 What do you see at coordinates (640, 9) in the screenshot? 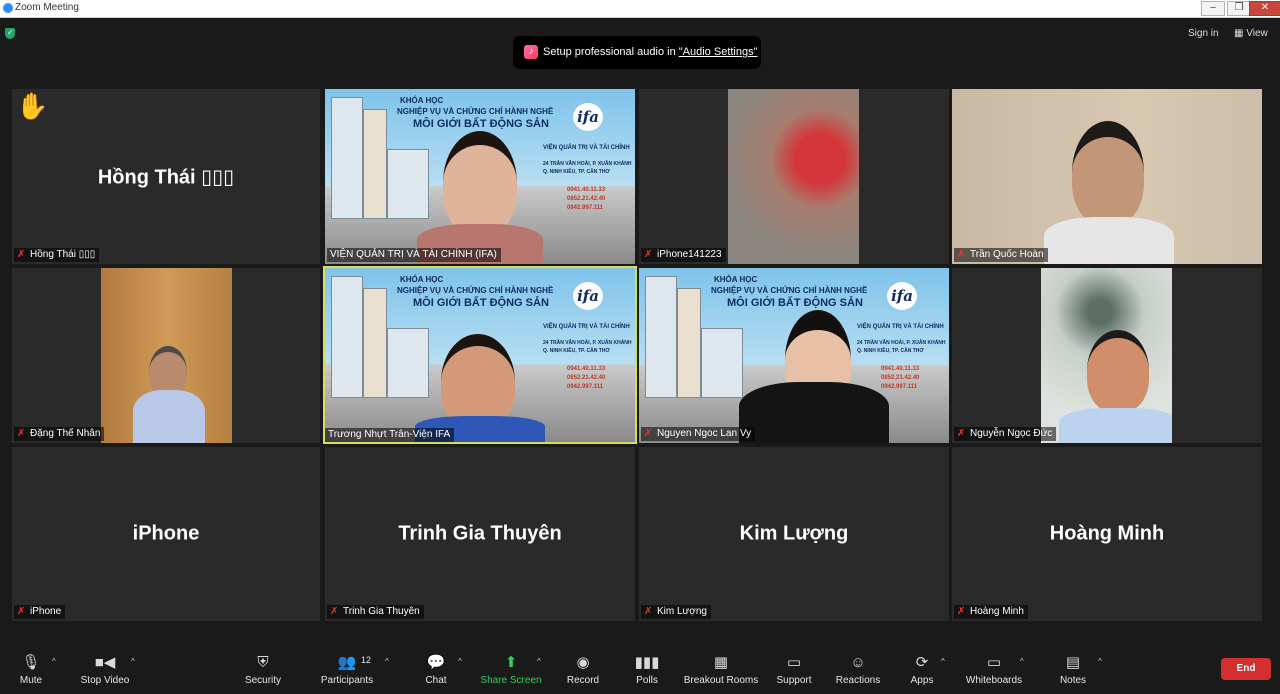
I see `window-titlebar: Zoom Meeting – ❐ ✕` at bounding box center [640, 9].